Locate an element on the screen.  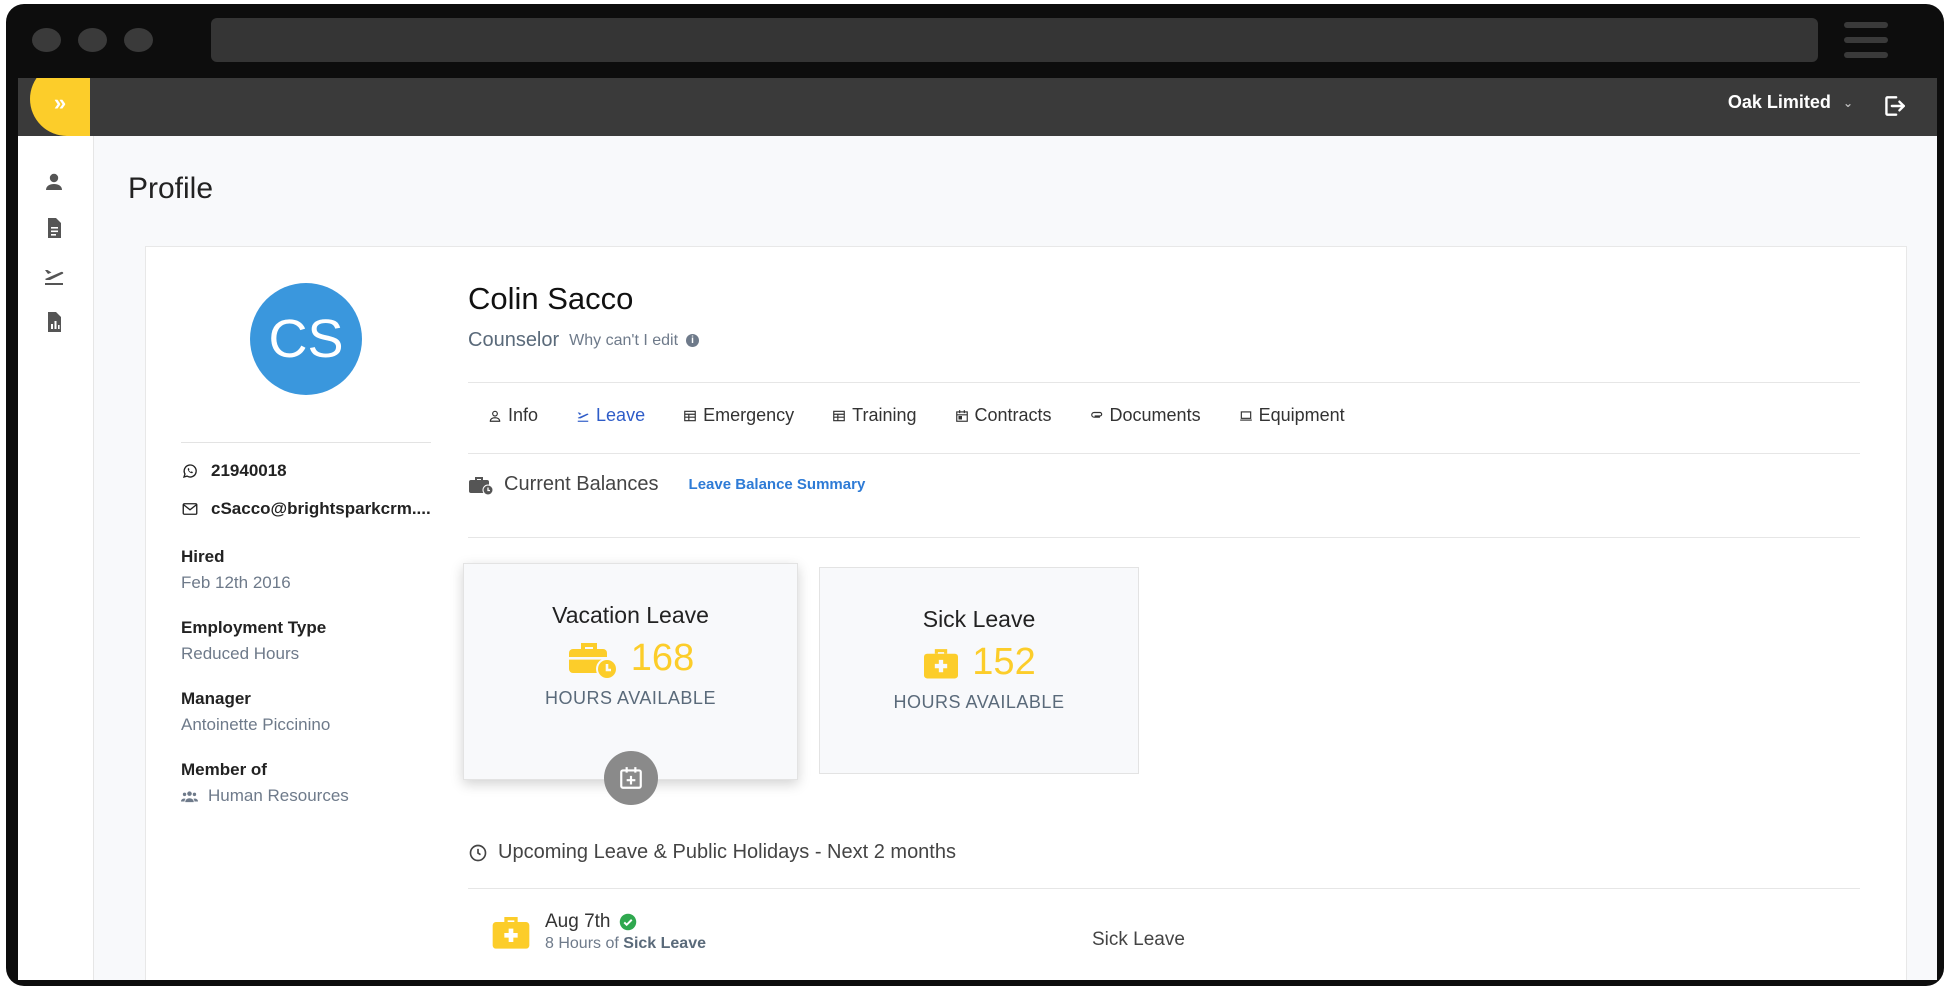
window-minimize-dot is located at coordinates (92, 40).